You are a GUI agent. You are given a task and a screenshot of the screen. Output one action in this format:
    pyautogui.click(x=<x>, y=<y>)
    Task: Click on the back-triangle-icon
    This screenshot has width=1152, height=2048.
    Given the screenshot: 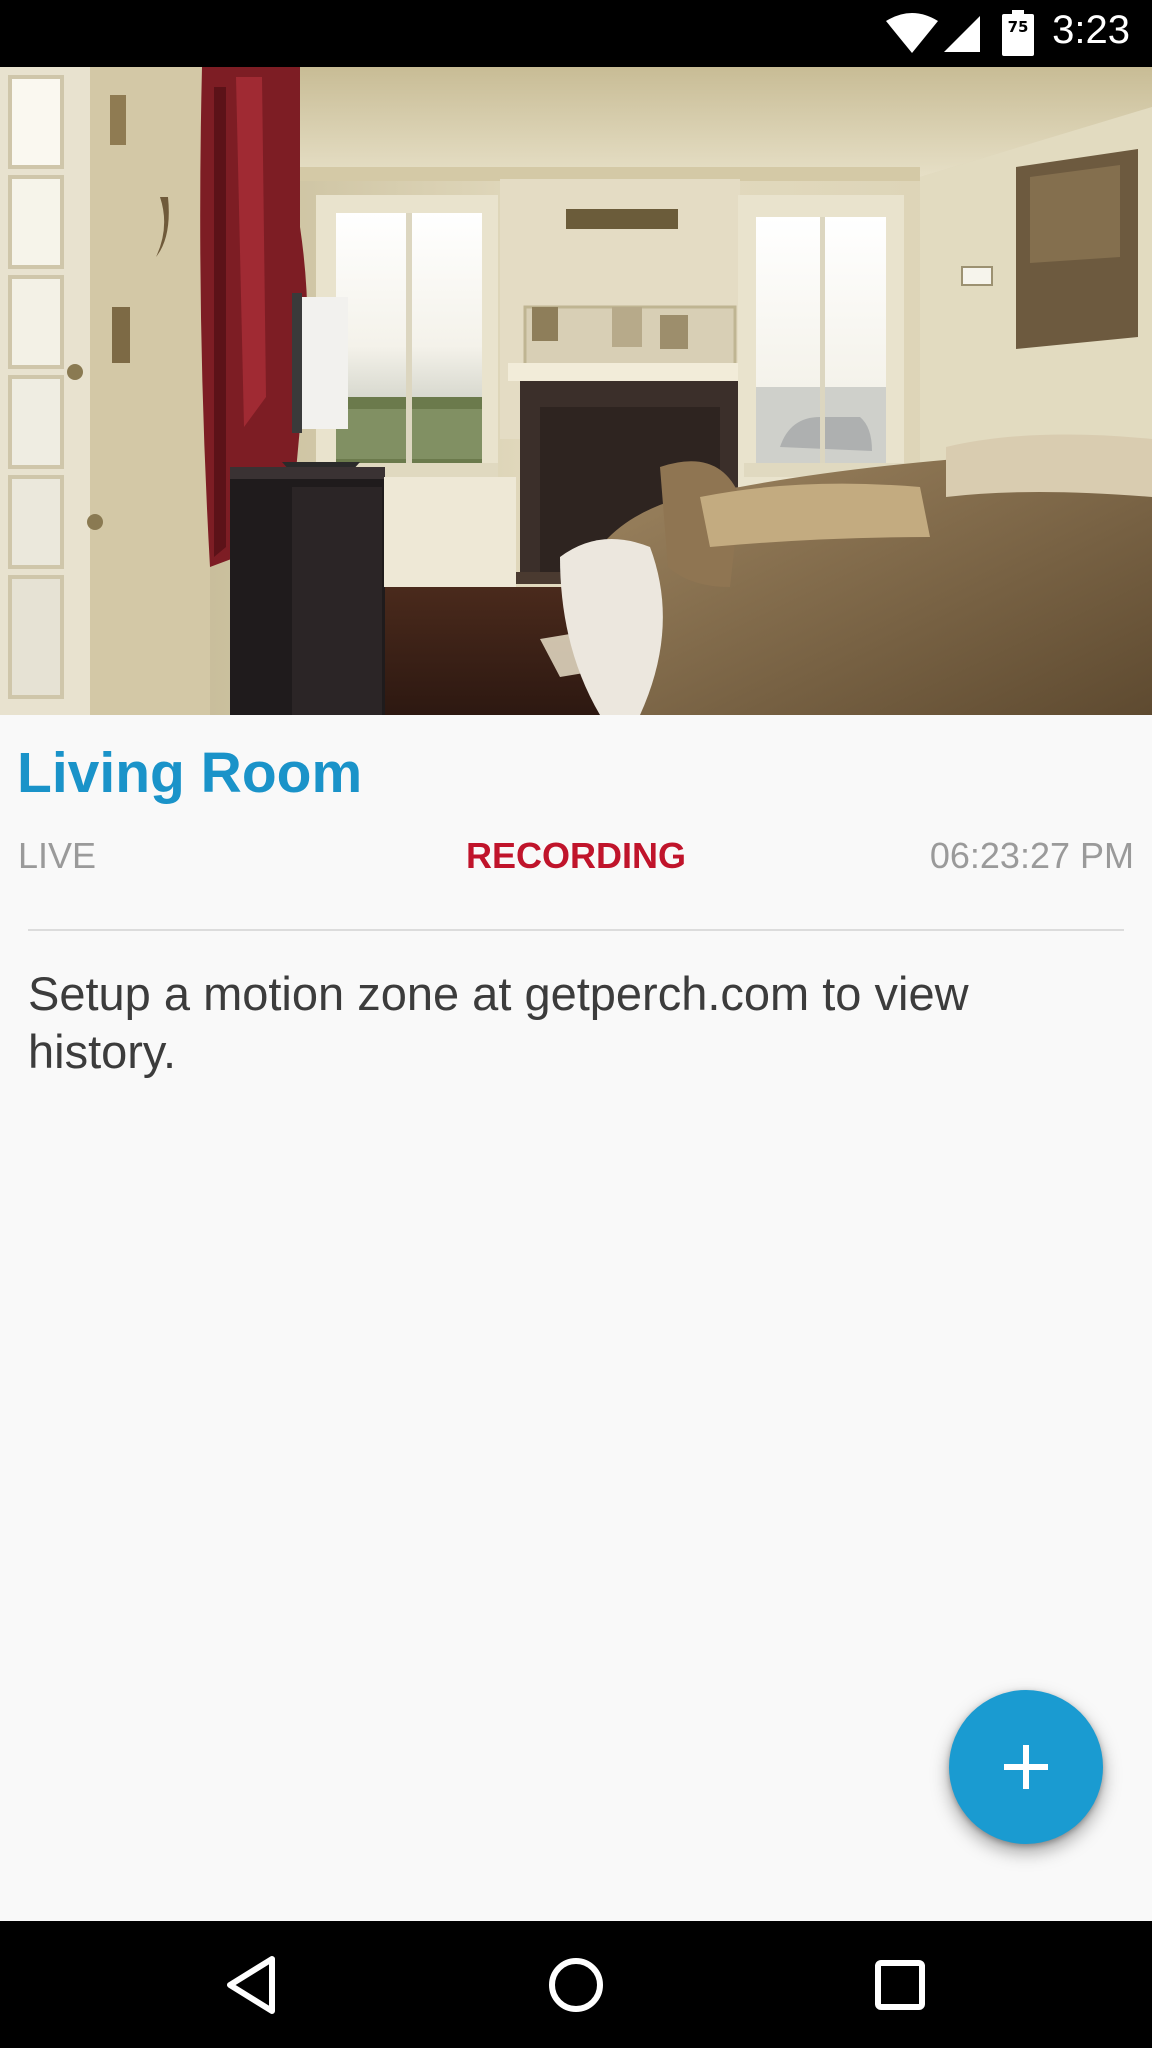 What is the action you would take?
    pyautogui.click(x=252, y=1985)
    